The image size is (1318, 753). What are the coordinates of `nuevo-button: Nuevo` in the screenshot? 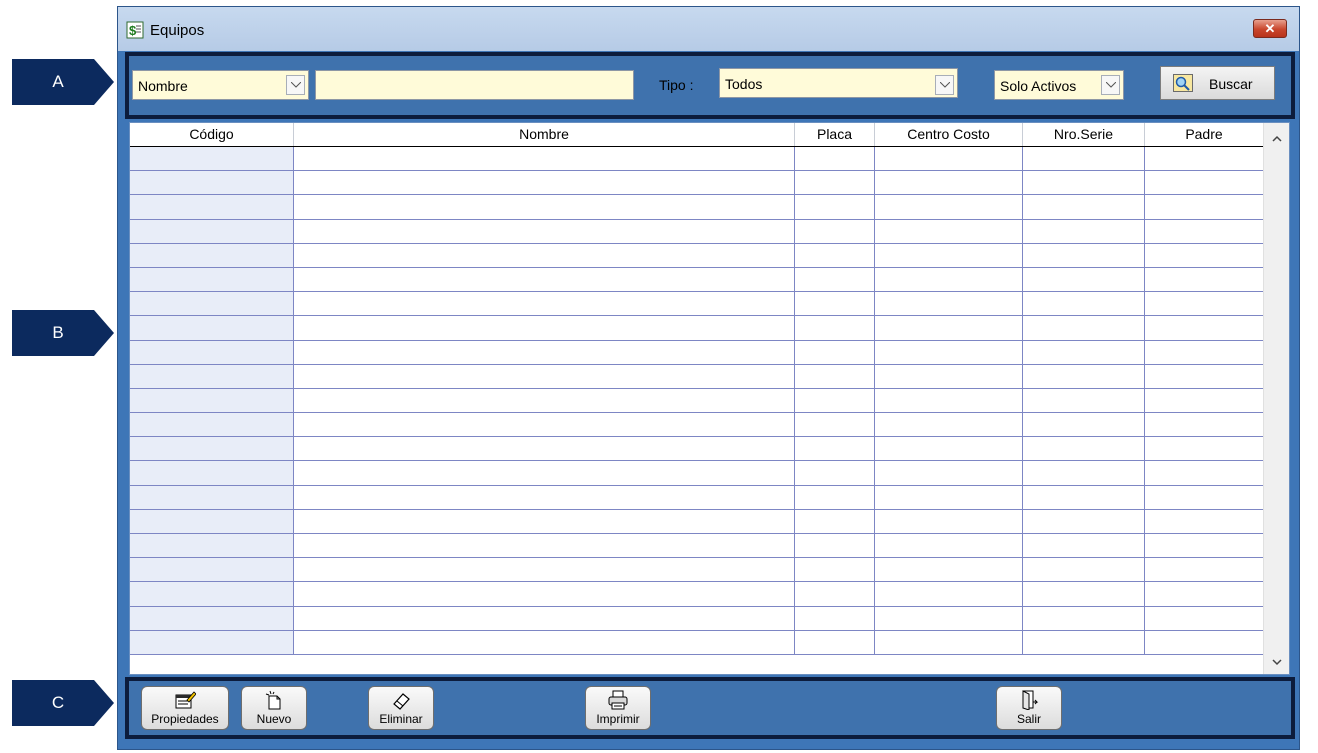 It's located at (274, 708).